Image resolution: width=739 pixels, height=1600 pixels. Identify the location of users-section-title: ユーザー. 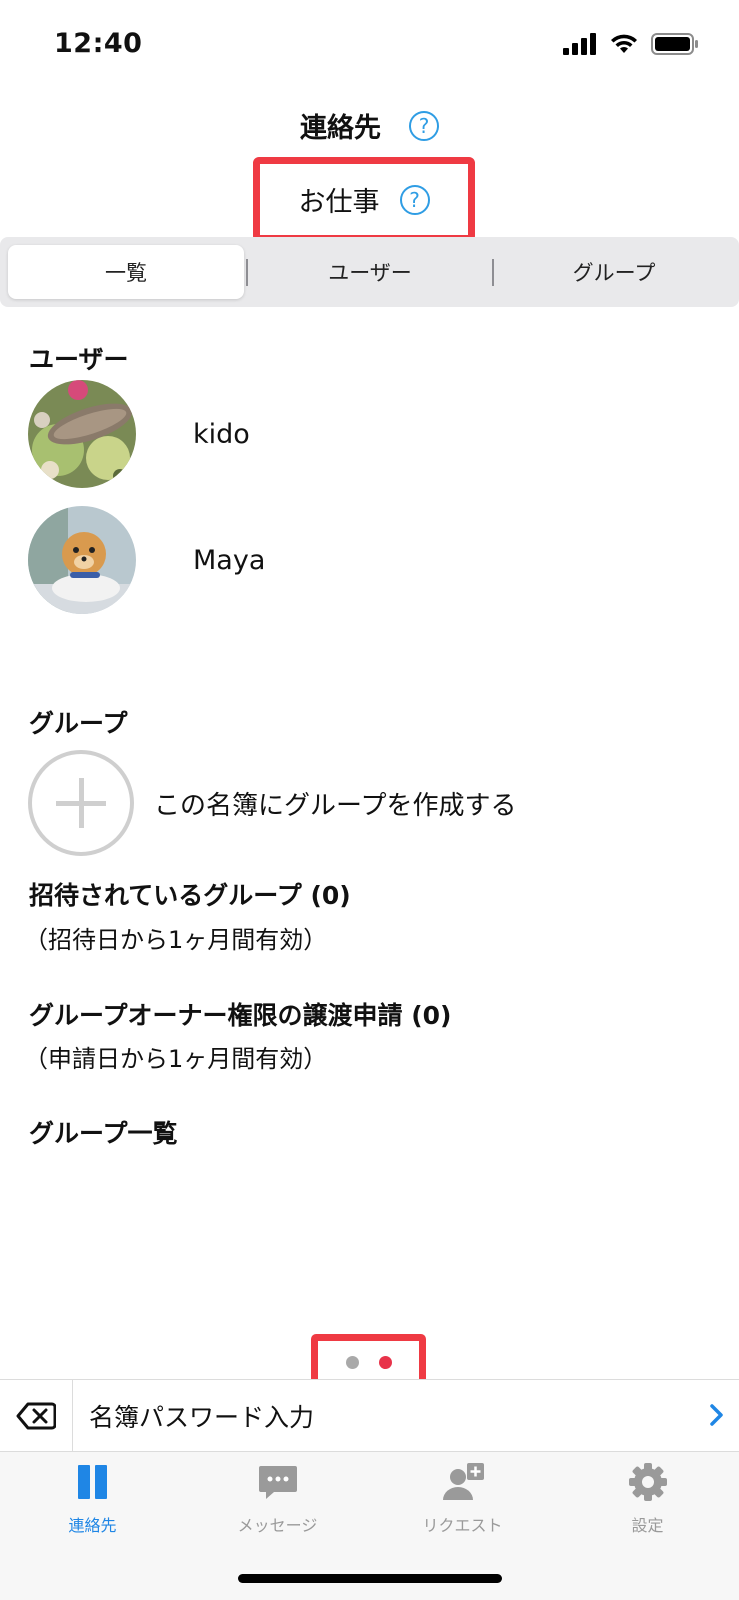
(79, 359).